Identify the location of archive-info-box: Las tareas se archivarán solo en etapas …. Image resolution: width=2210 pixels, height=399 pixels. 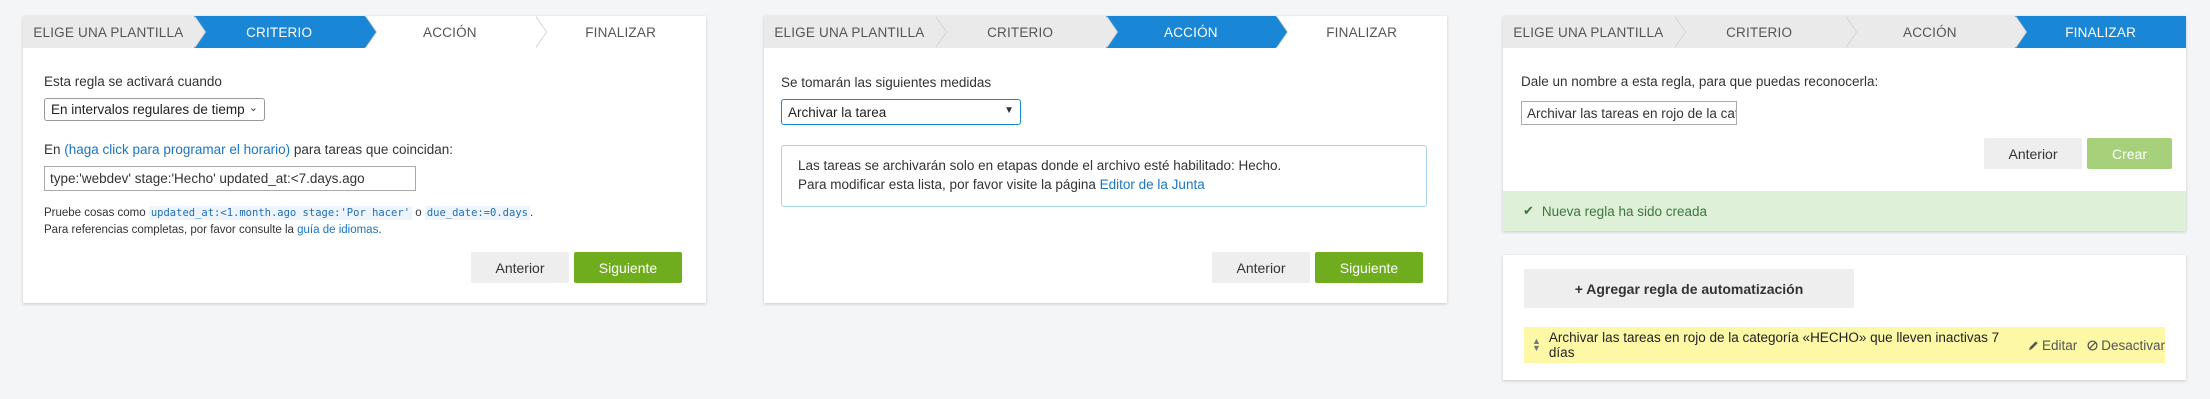
(1104, 176).